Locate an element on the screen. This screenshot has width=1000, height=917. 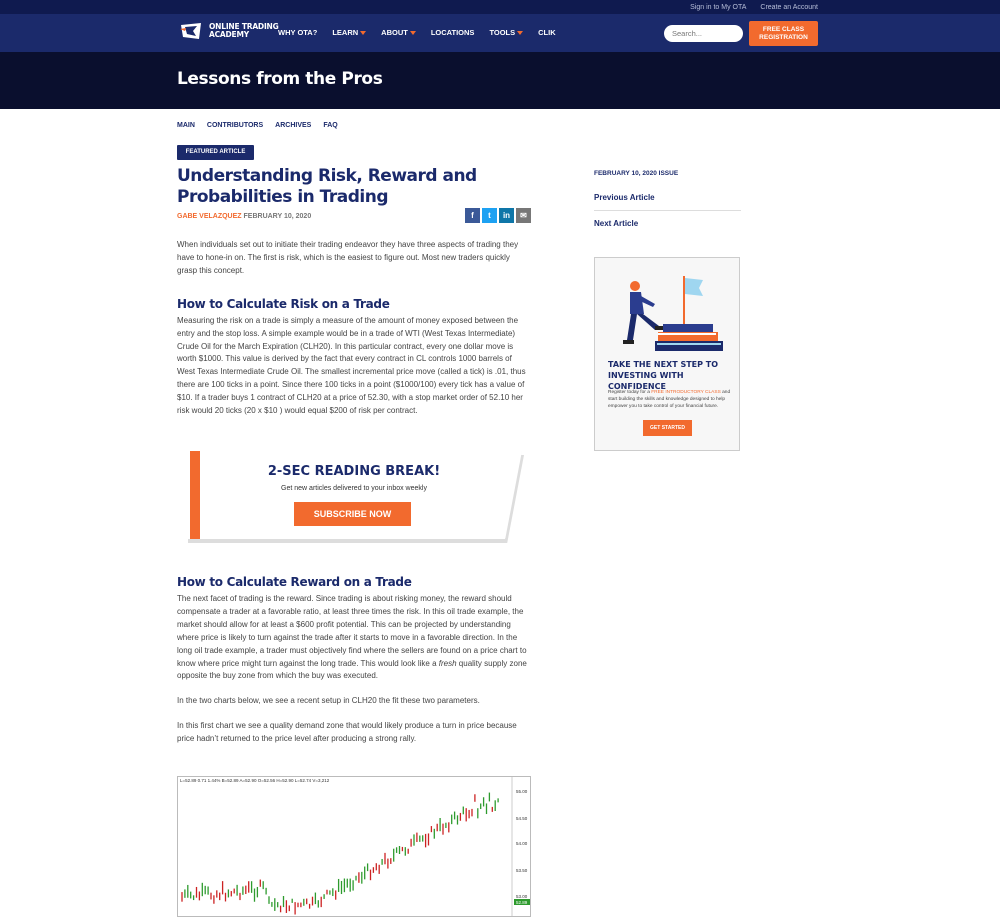
hero-banner: Lessons from the Pros is located at coordinates (500, 80).